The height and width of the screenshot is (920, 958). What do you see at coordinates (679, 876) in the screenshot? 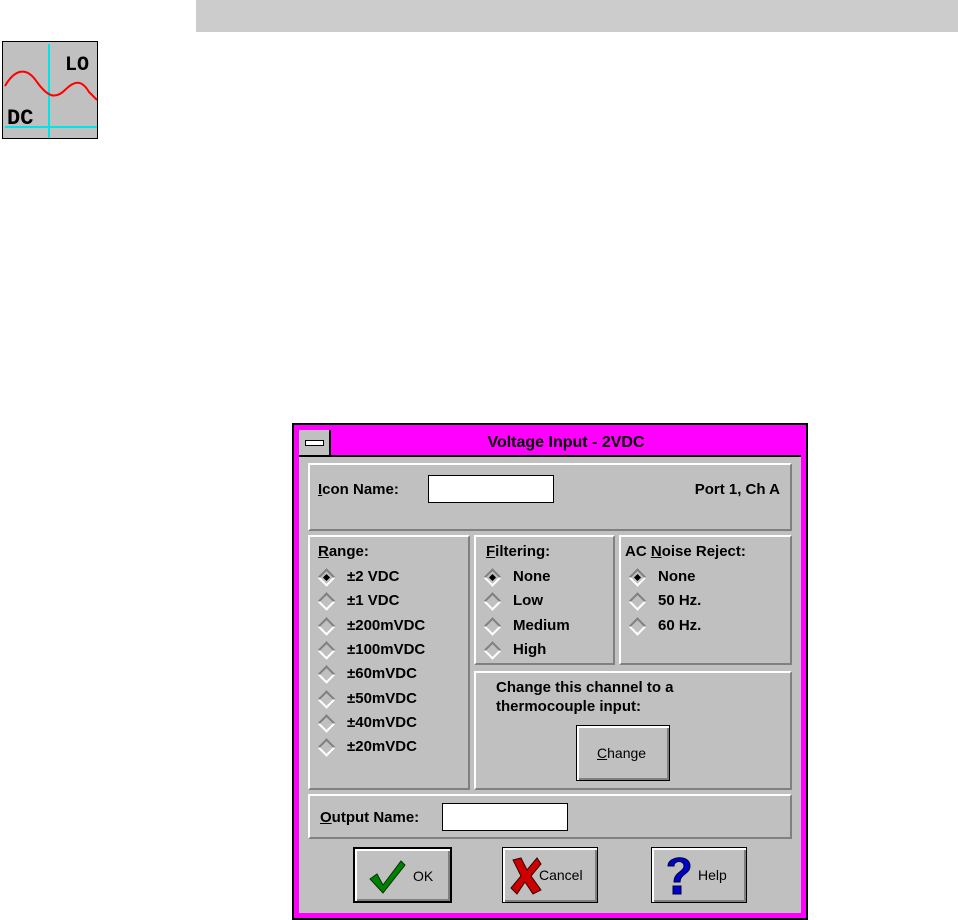
I see `question-mark-icon` at bounding box center [679, 876].